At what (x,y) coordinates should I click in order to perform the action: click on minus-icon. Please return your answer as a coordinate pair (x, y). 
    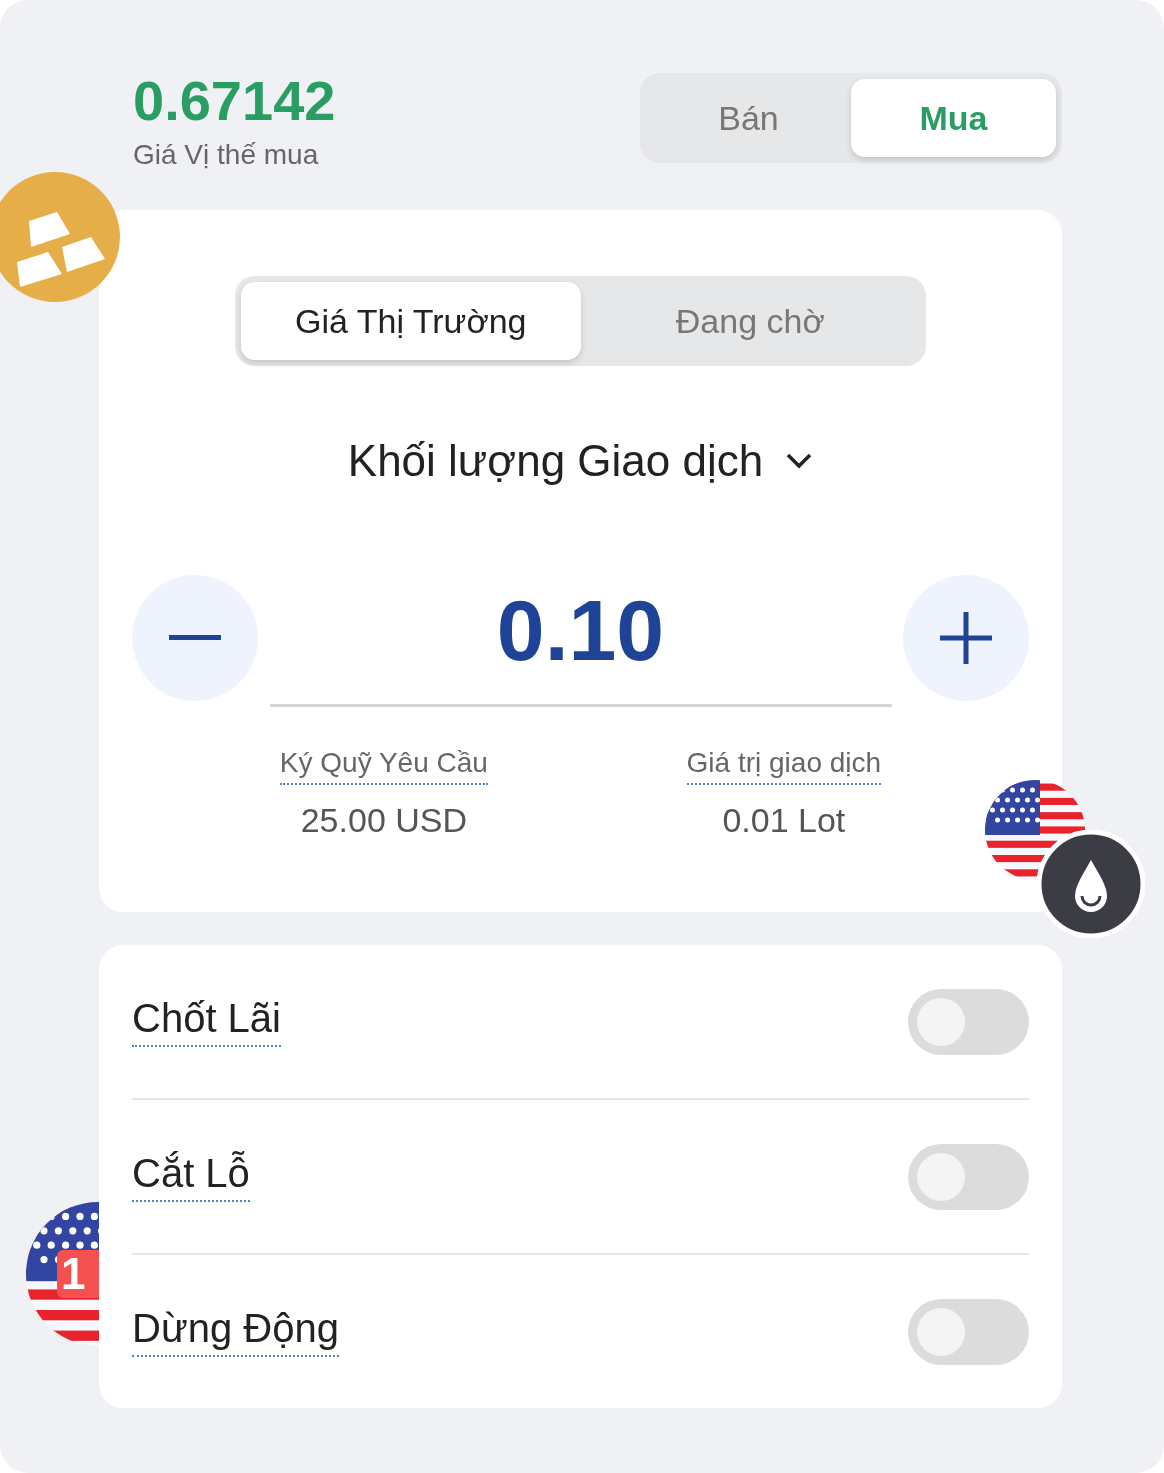
    Looking at the image, I should click on (195, 637).